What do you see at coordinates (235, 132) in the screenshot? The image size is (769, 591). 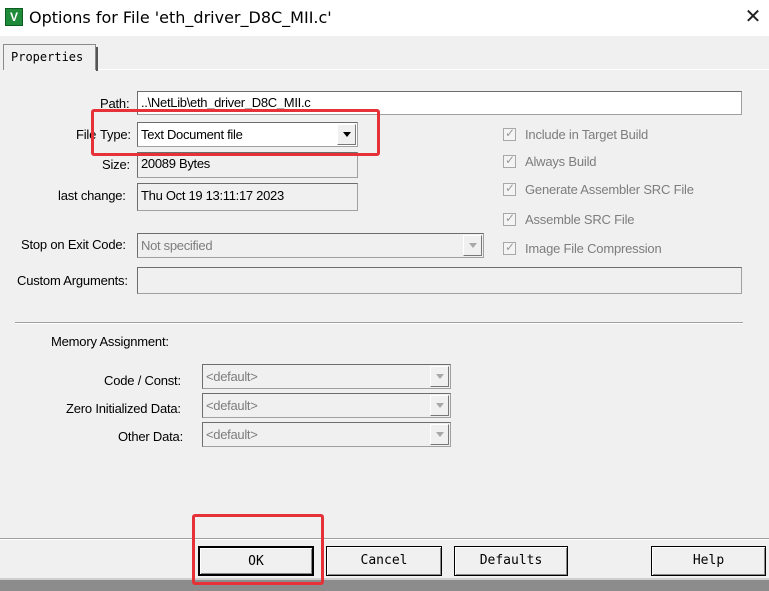 I see `annotation-highlight-file-type` at bounding box center [235, 132].